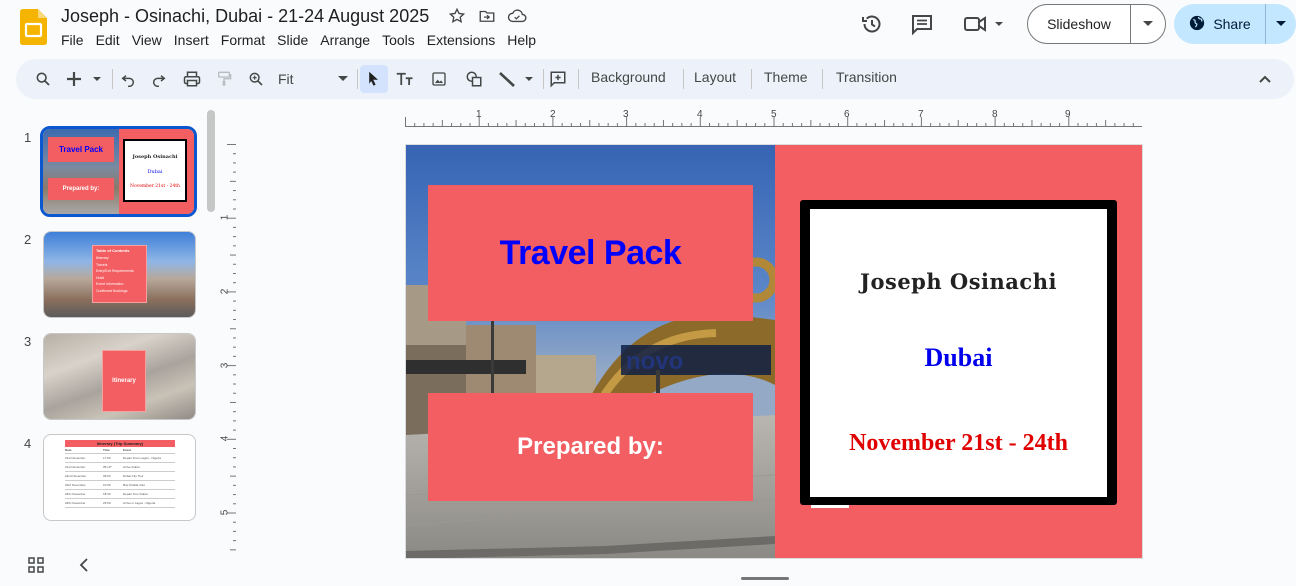  I want to click on slide-number: 4, so click(28, 443).